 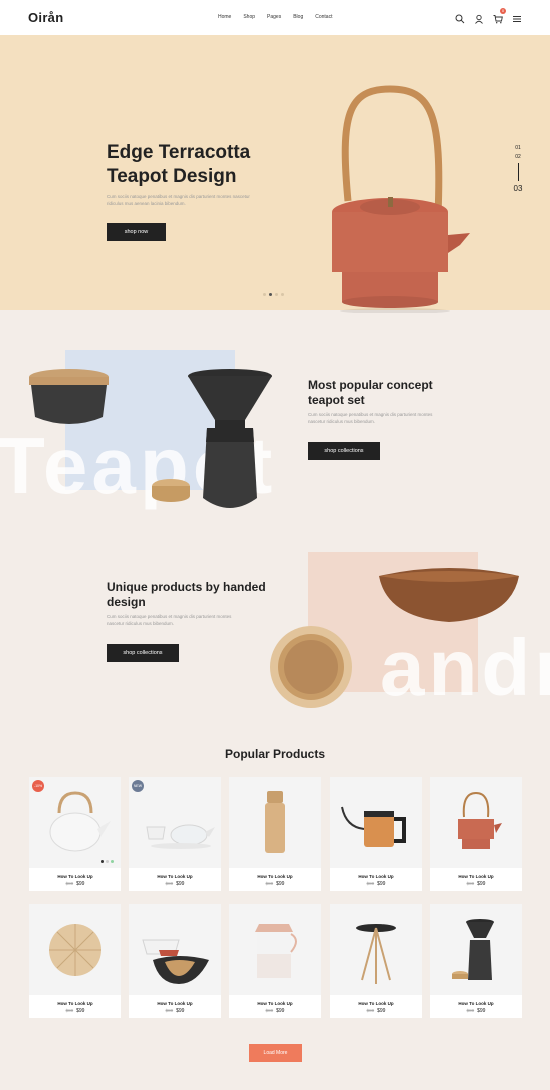 What do you see at coordinates (370, 392) in the screenshot?
I see `teapot-set-title: Most popular concept teapot set` at bounding box center [370, 392].